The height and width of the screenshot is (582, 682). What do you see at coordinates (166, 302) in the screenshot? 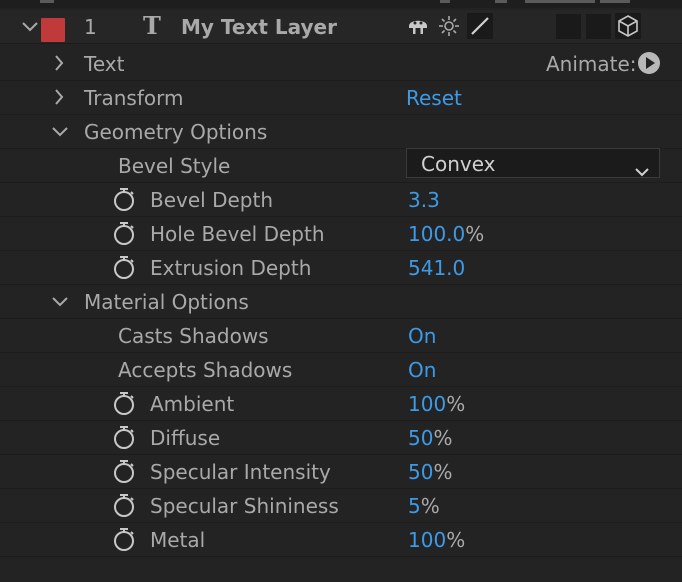
I see `material-options-label: Material Options` at bounding box center [166, 302].